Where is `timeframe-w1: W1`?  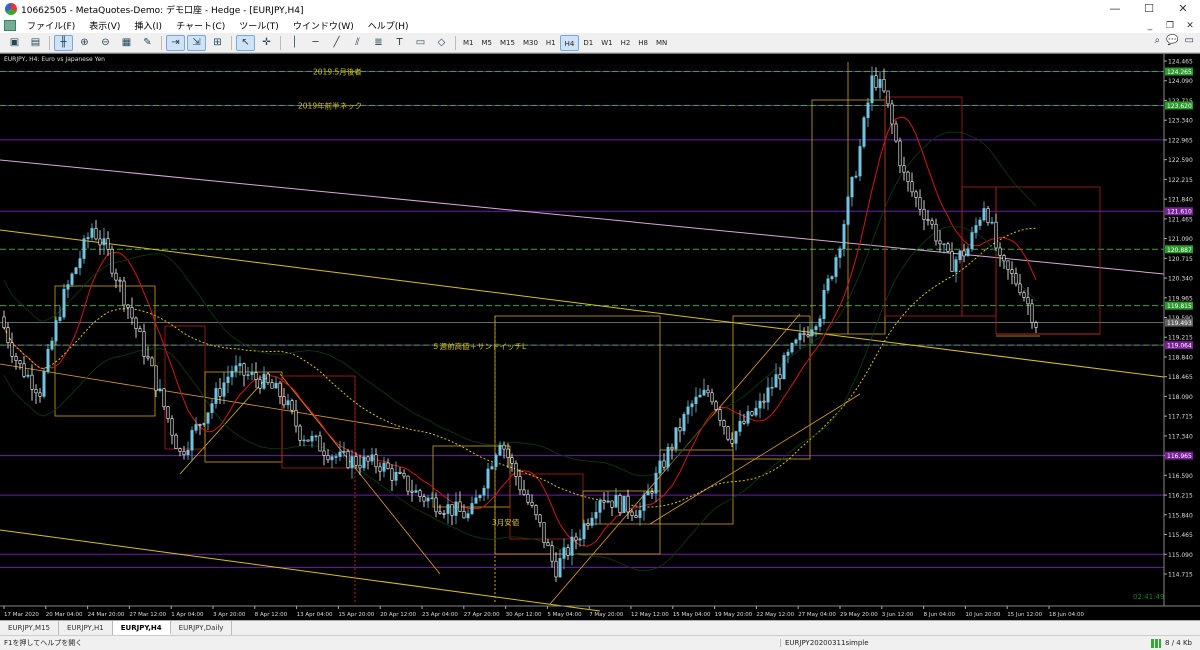
timeframe-w1: W1 is located at coordinates (606, 43).